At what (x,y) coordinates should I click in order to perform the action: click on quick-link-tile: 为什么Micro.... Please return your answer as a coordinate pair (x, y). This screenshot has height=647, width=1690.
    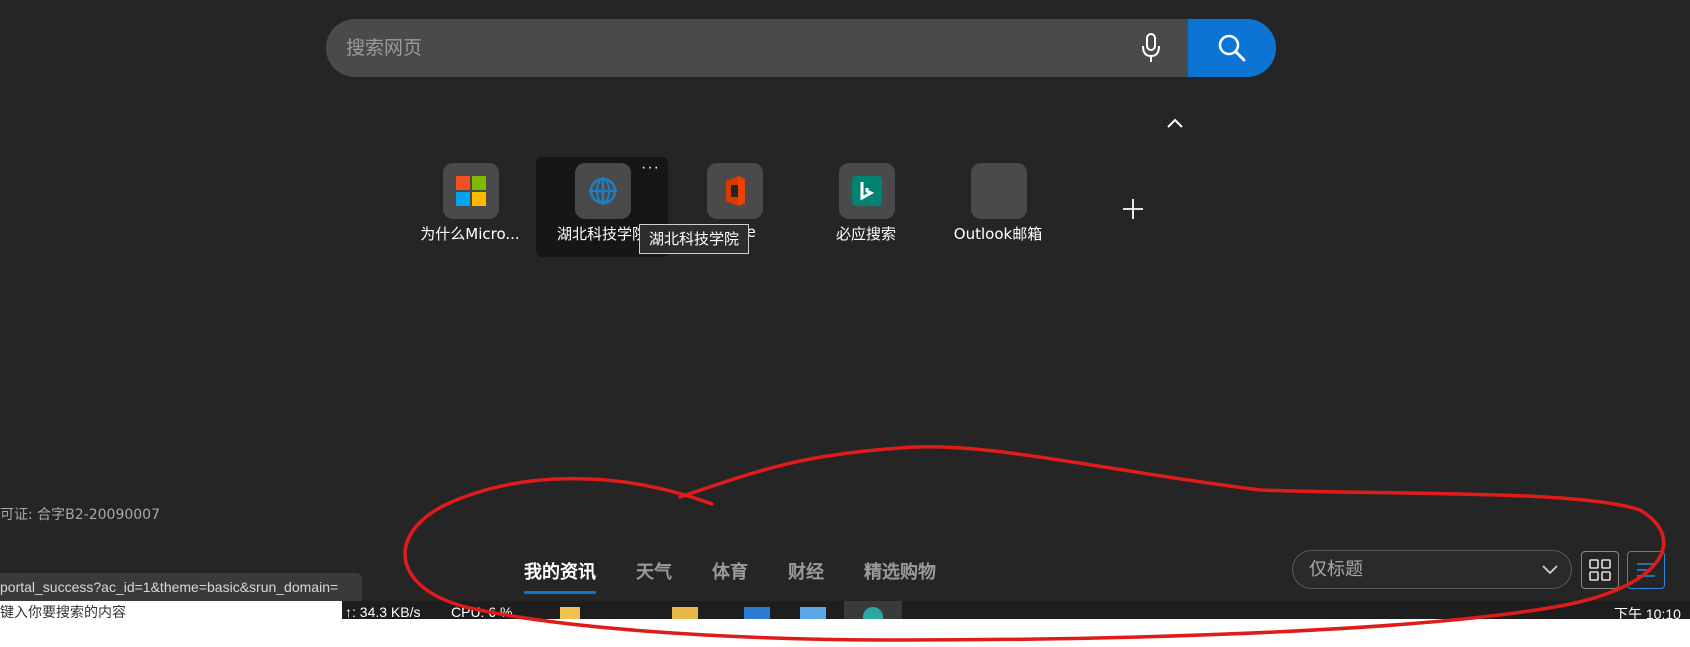
    Looking at the image, I should click on (470, 207).